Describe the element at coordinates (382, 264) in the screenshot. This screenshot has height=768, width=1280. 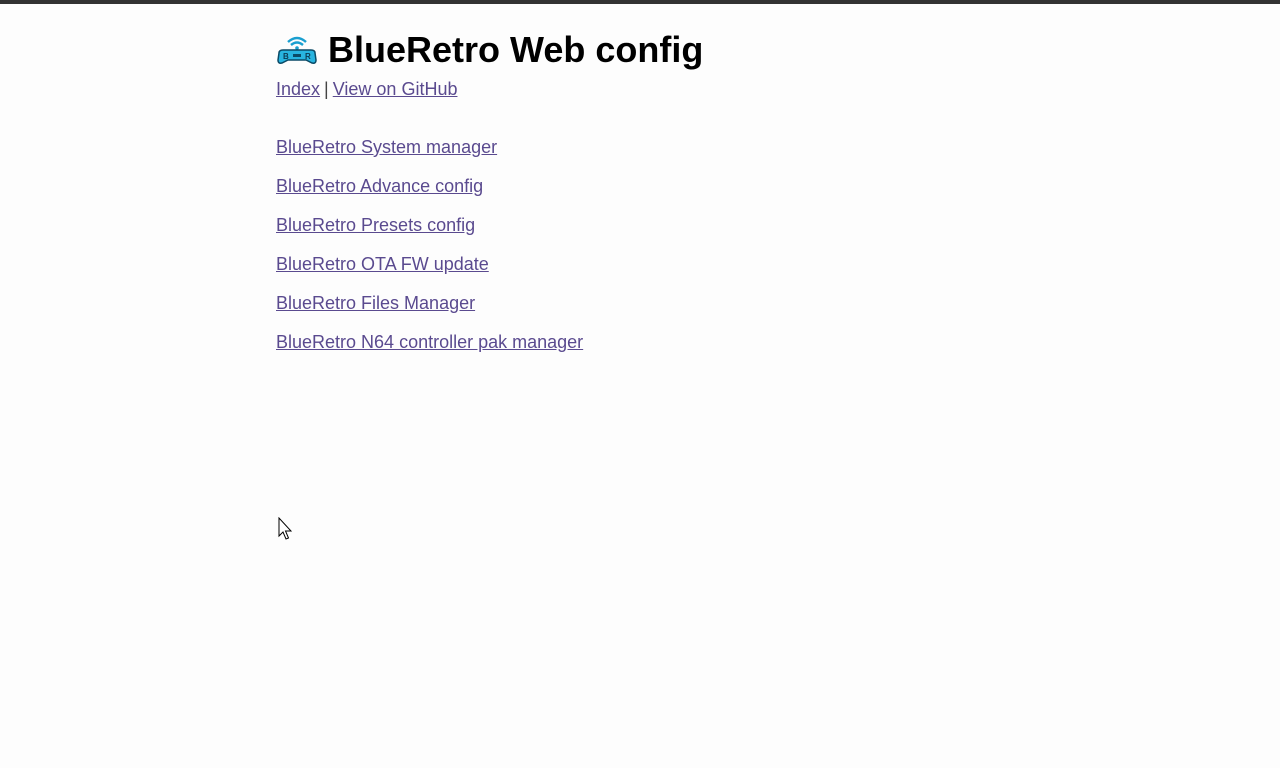
I see `ota-fw-update-link: BlueRetro OTA FW update` at that location.